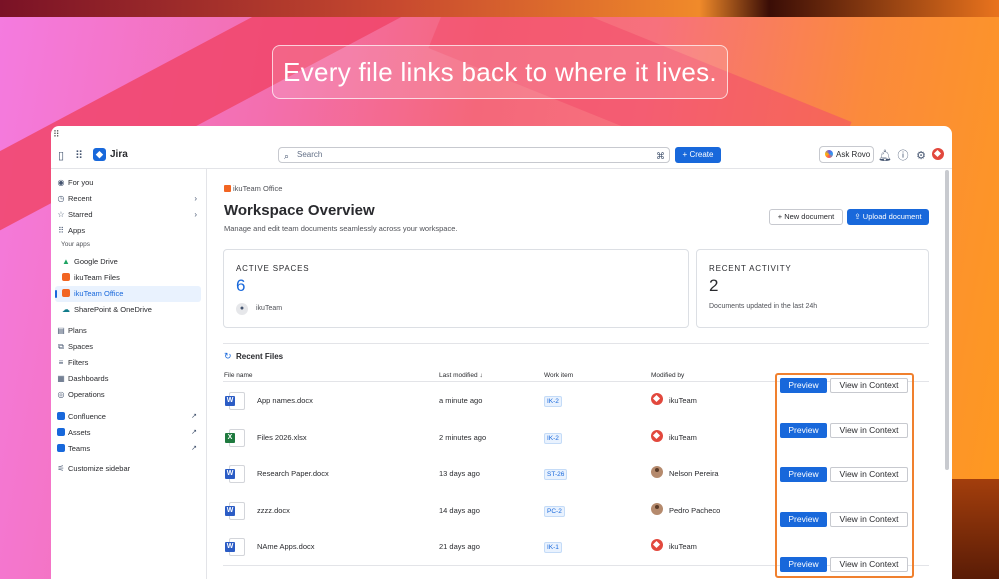  I want to click on sidebar-item-spaces: ⧉ Spaces, so click(128, 347).